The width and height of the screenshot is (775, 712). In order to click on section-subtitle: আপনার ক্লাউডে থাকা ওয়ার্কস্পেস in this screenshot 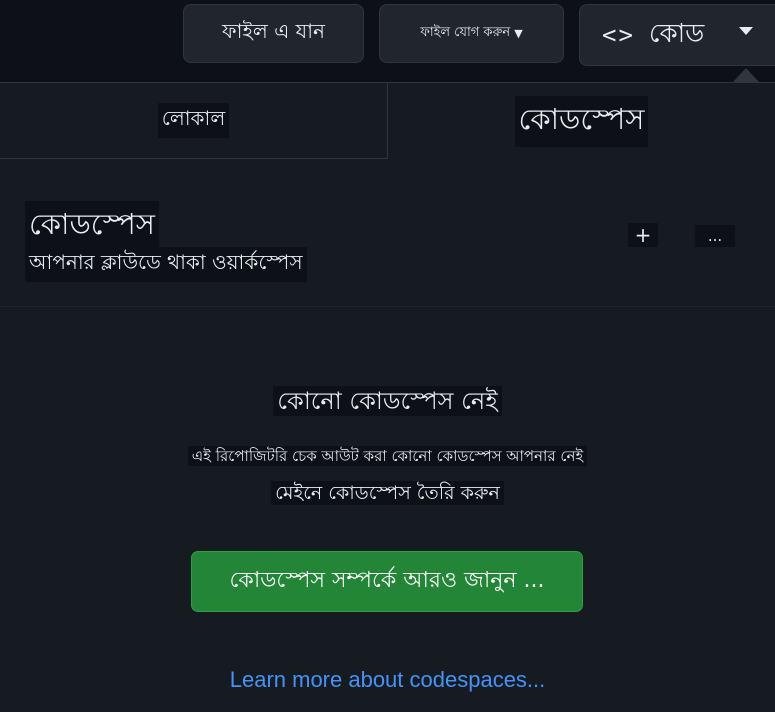, I will do `click(166, 264)`.